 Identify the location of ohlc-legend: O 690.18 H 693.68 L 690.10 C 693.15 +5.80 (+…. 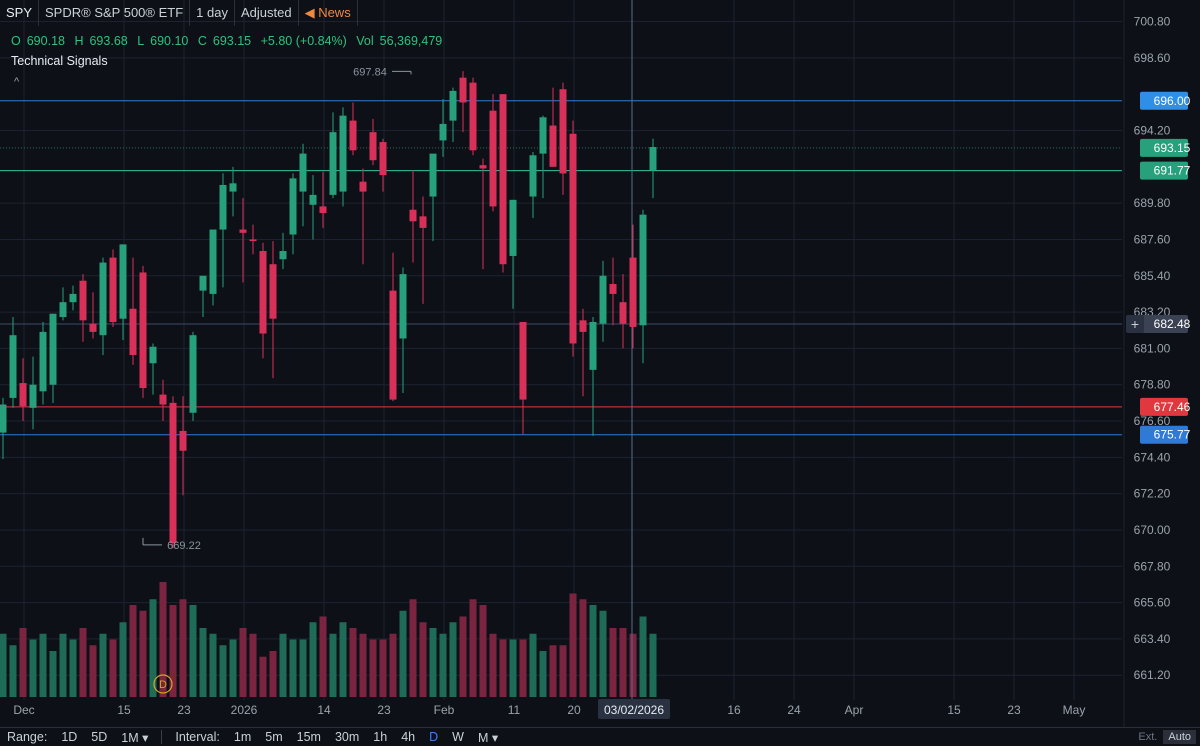
(229, 41).